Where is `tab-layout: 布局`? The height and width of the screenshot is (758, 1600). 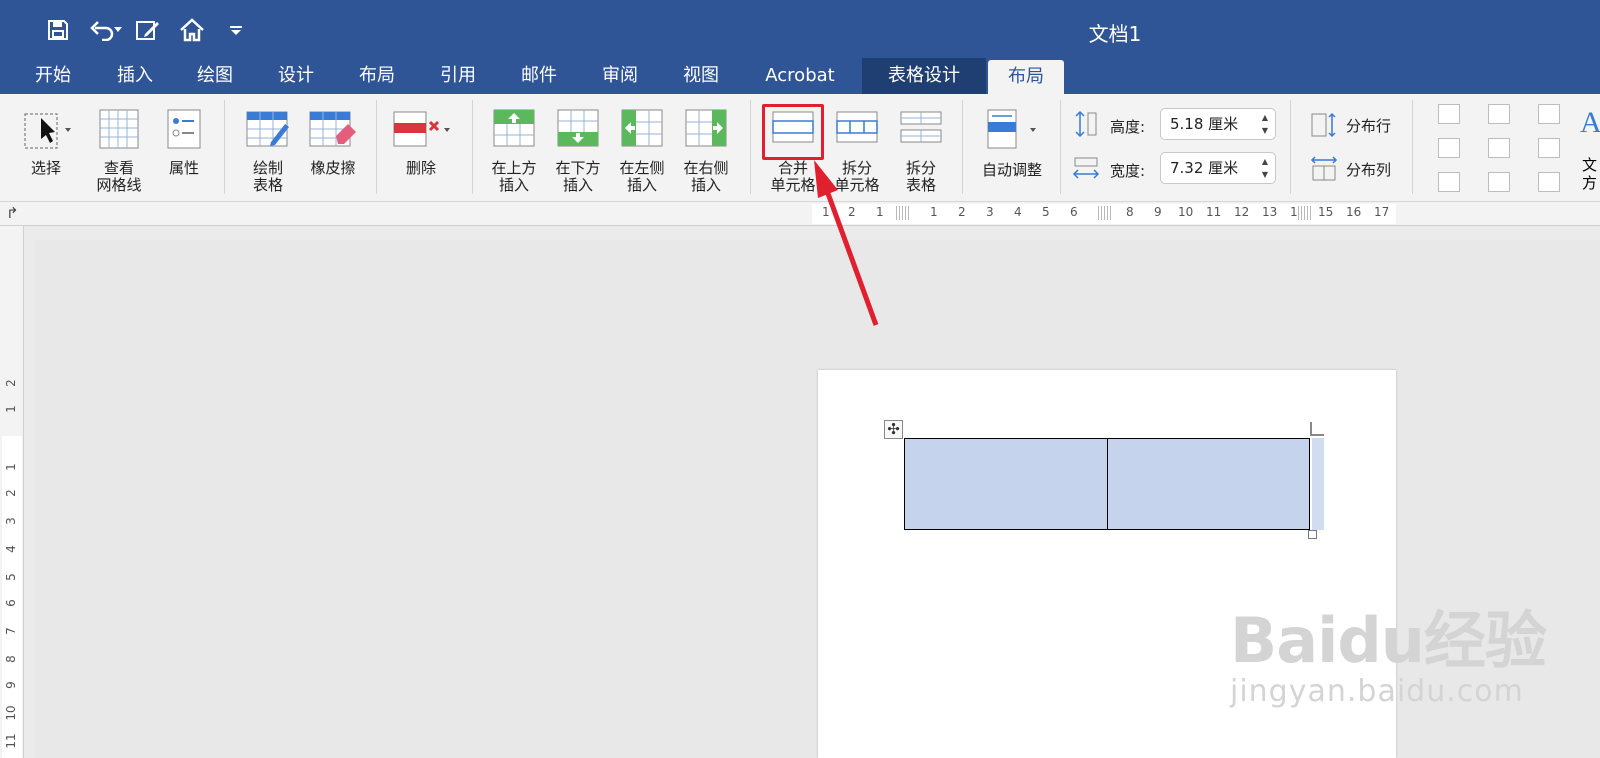 tab-layout: 布局 is located at coordinates (377, 76).